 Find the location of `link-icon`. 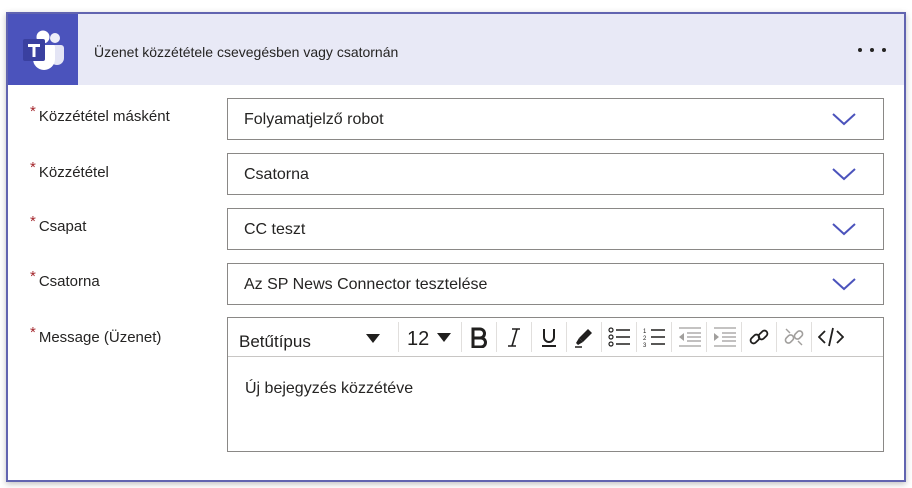

link-icon is located at coordinates (759, 337).